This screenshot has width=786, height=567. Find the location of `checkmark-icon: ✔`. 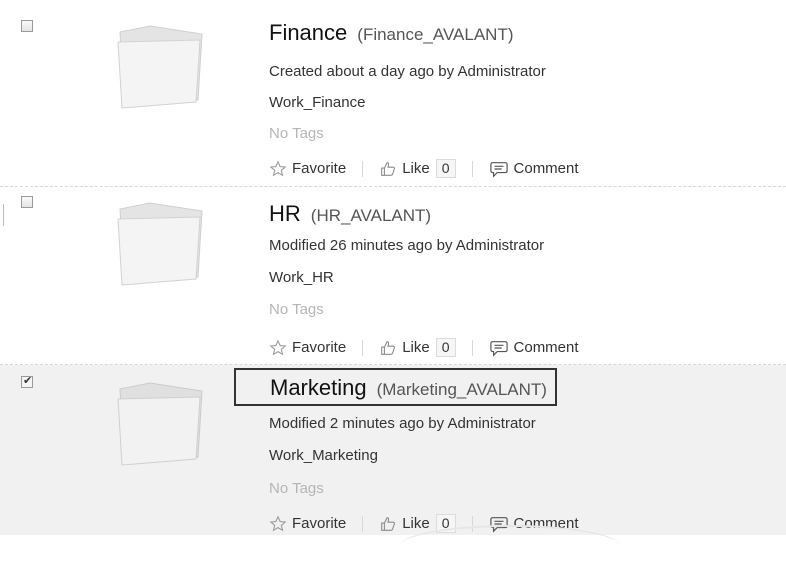

checkmark-icon: ✔ is located at coordinates (28, 381).